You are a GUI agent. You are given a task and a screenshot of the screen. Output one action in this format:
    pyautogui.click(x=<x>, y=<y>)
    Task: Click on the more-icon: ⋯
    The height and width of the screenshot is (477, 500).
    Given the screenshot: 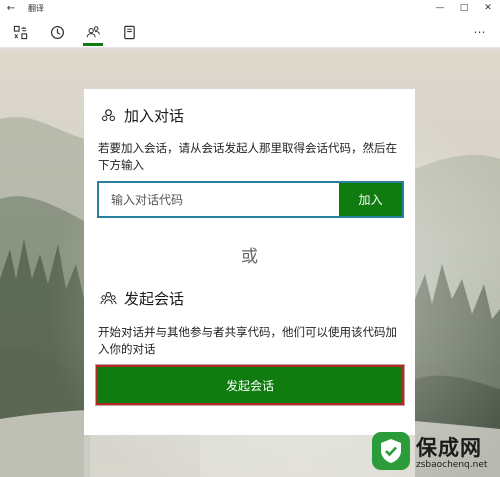 What is the action you would take?
    pyautogui.click(x=480, y=32)
    